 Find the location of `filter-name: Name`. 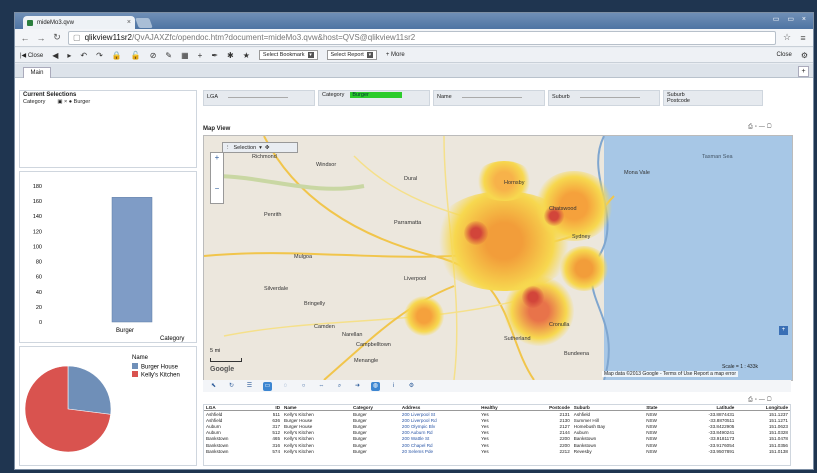

filter-name: Name is located at coordinates (489, 98).